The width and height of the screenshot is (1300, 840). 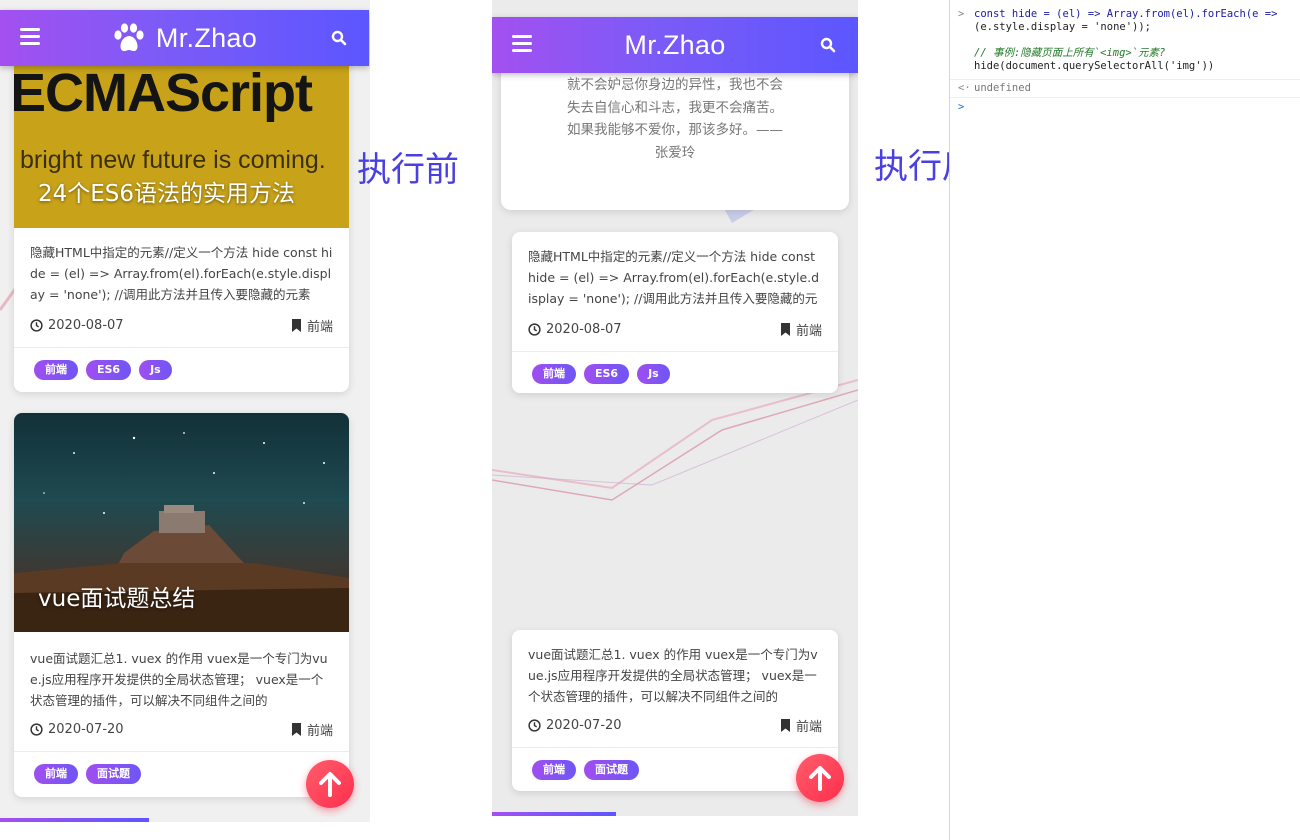 I want to click on code-text: hide(document.querySelectorAll('img')), so click(x=1094, y=66).